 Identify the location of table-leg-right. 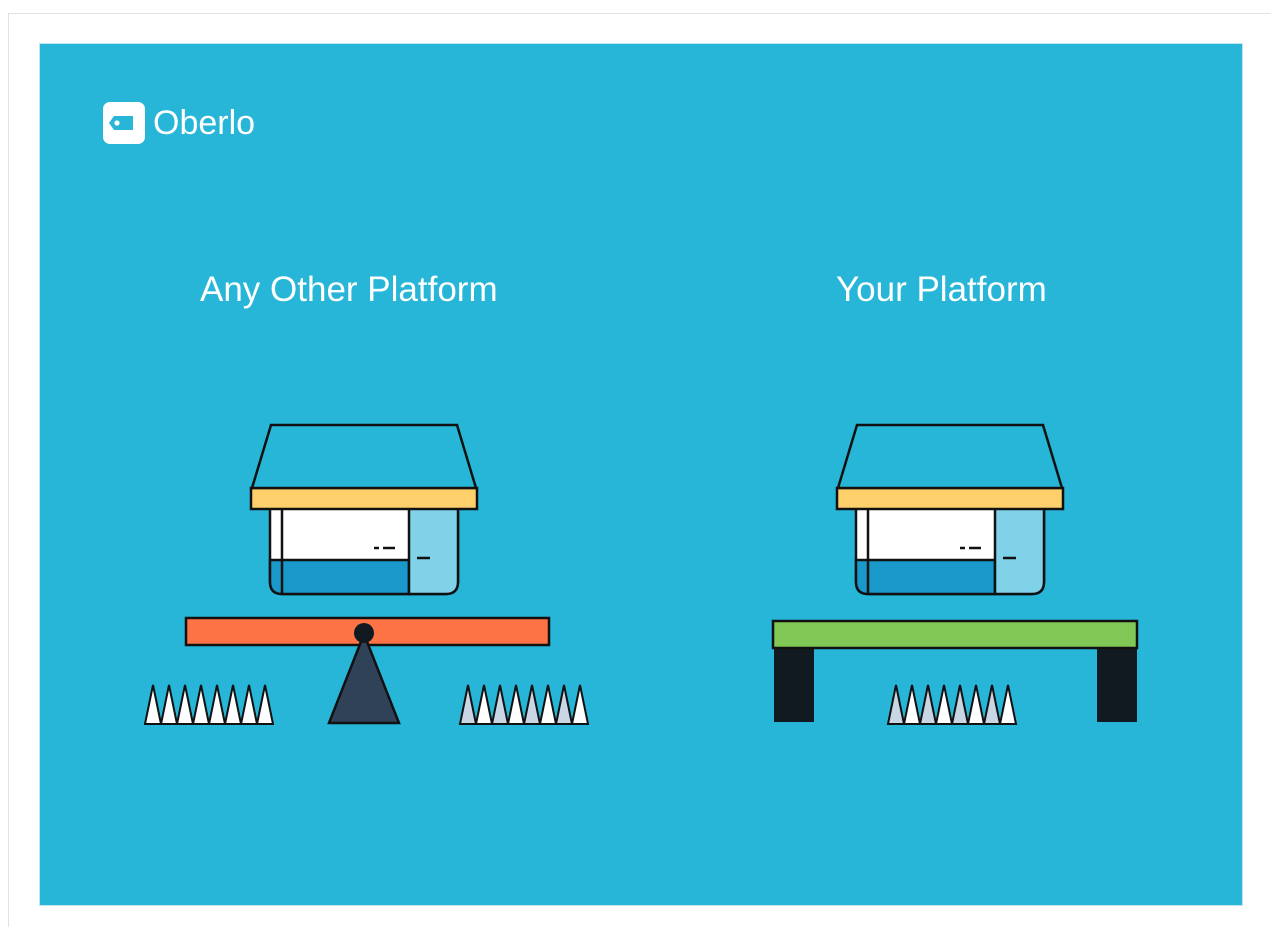
(1117, 684).